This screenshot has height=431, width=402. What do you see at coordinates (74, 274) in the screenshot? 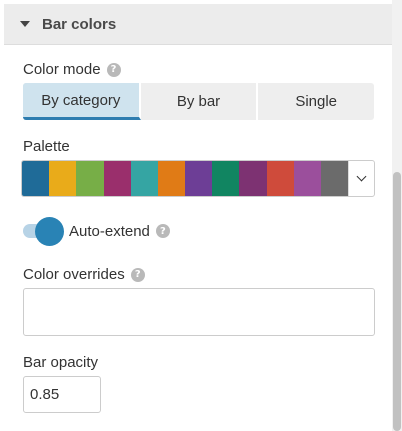
I see `color-overrides-label: Color overrides` at bounding box center [74, 274].